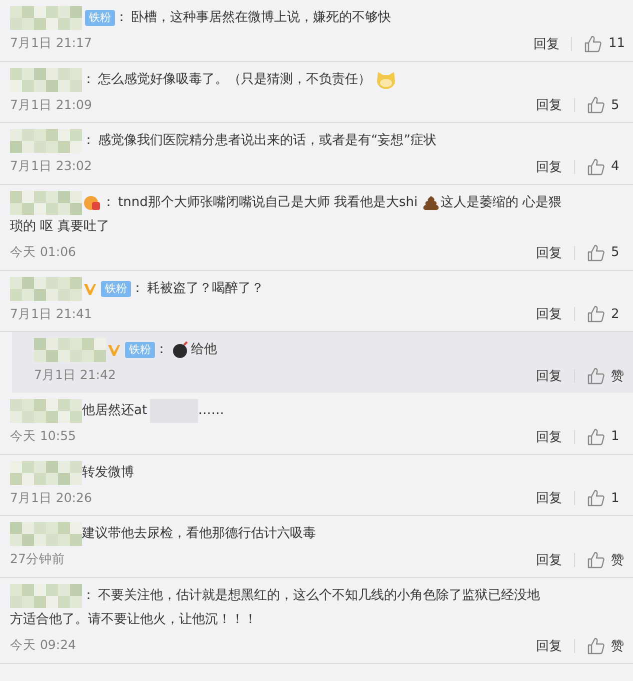  What do you see at coordinates (181, 350) in the screenshot?
I see `bomb-icon` at bounding box center [181, 350].